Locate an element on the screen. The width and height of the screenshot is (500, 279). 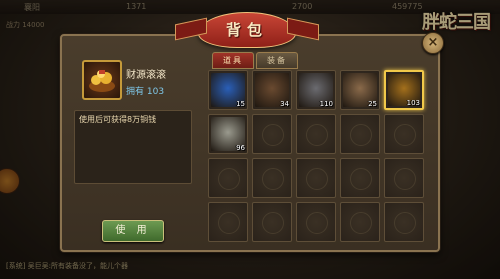
inventory-slot: 25 is located at coordinates (360, 90).